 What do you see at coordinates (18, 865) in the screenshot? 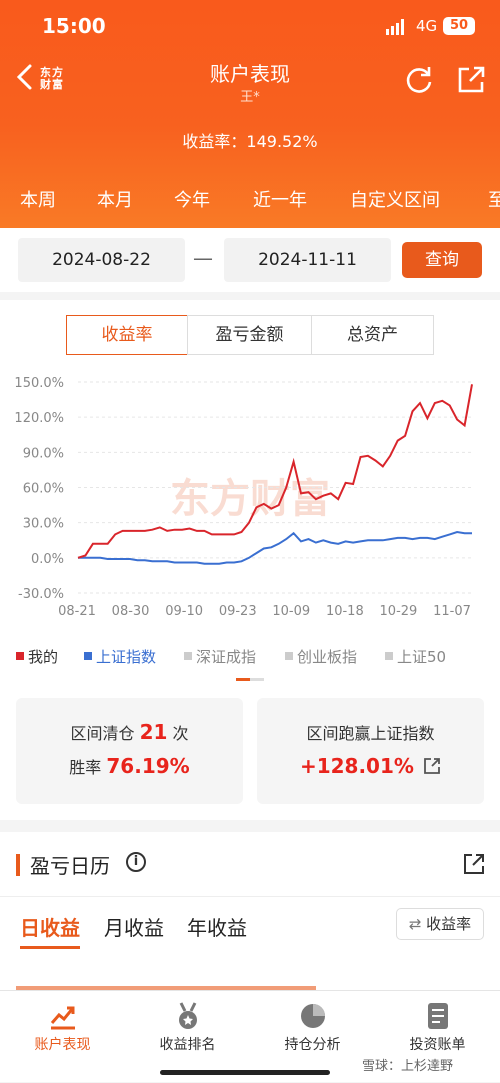
I see `section-accent-bar` at bounding box center [18, 865].